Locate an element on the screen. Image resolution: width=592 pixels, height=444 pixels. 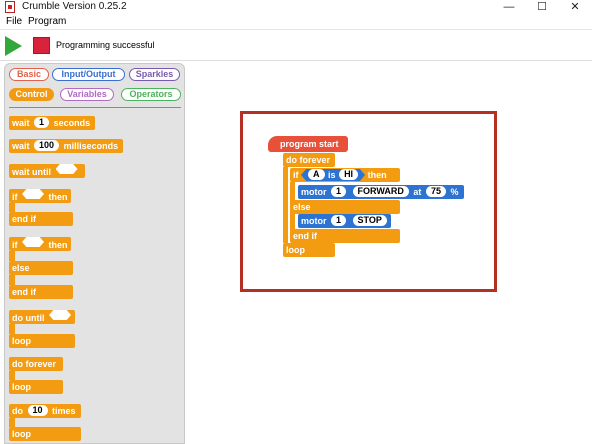
palette-if-end-block: end if is located at coordinates (41, 219).